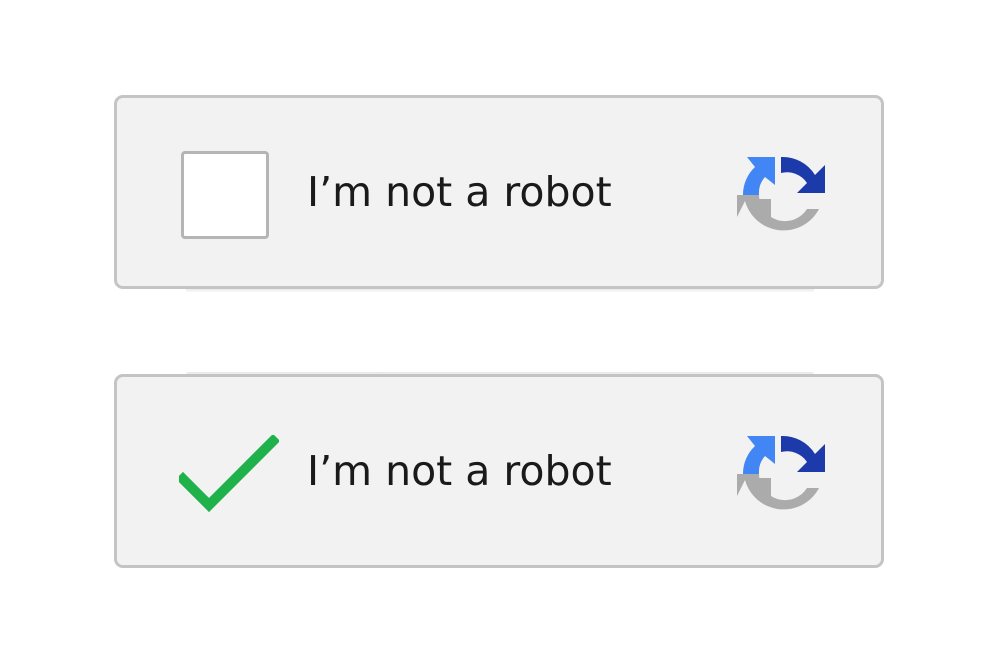 The height and width of the screenshot is (667, 1000). Describe the element at coordinates (229, 475) in the screenshot. I see `checkmark-icon` at that location.